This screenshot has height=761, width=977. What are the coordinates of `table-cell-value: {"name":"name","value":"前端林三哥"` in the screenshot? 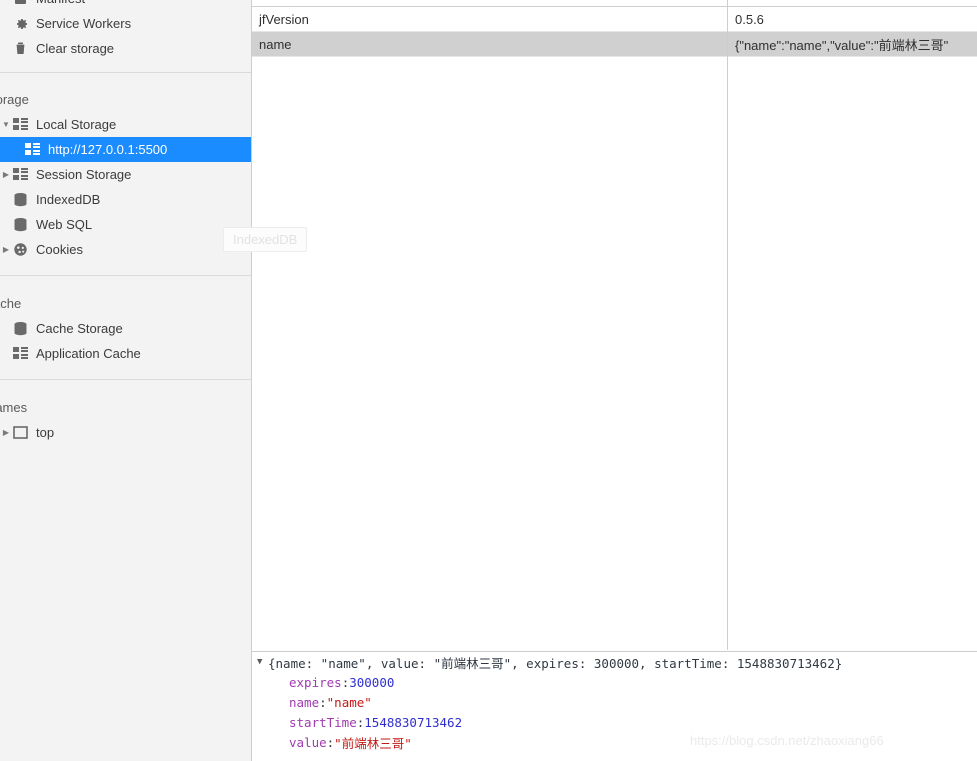 It's located at (842, 45).